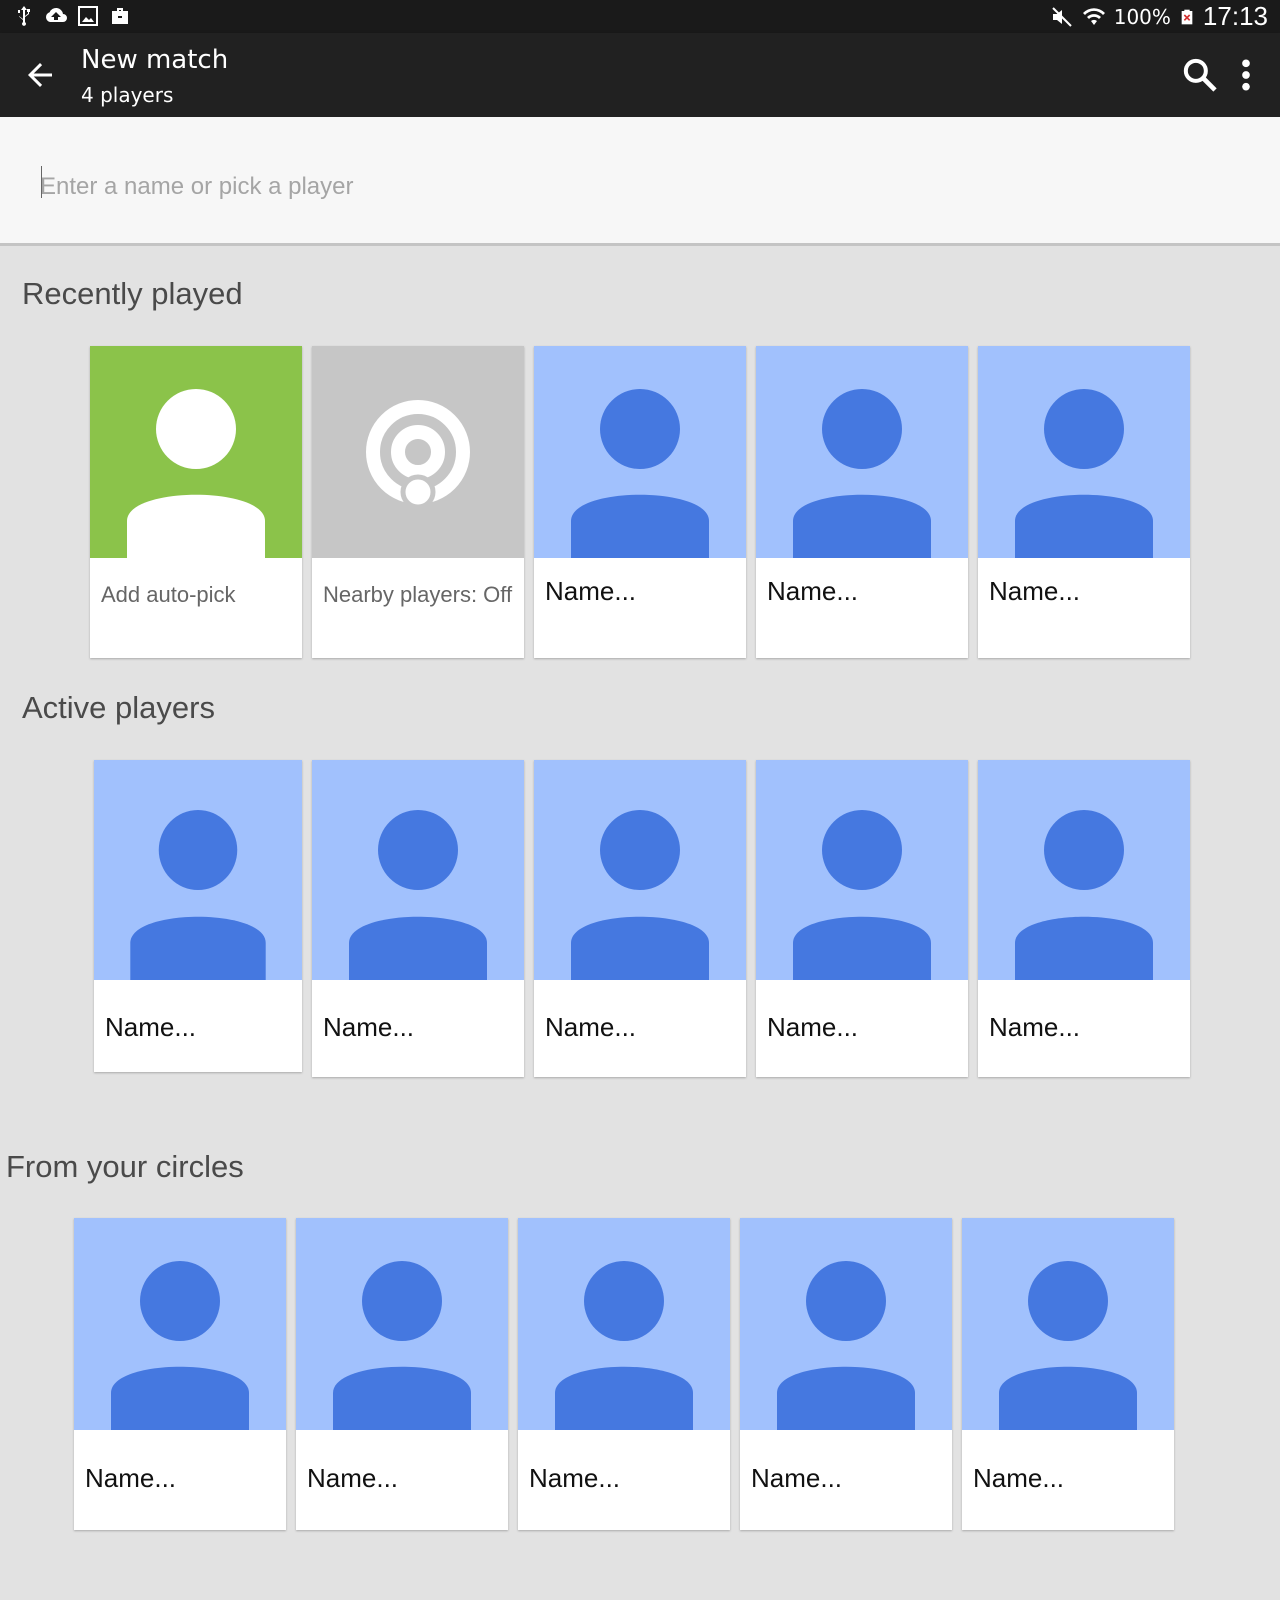 This screenshot has height=1600, width=1280. I want to click on search-icon, so click(1200, 75).